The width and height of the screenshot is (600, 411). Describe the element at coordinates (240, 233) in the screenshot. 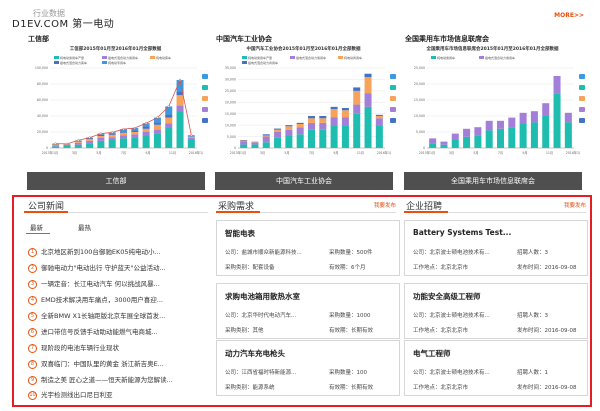

I see `card-title: 智能电表` at that location.